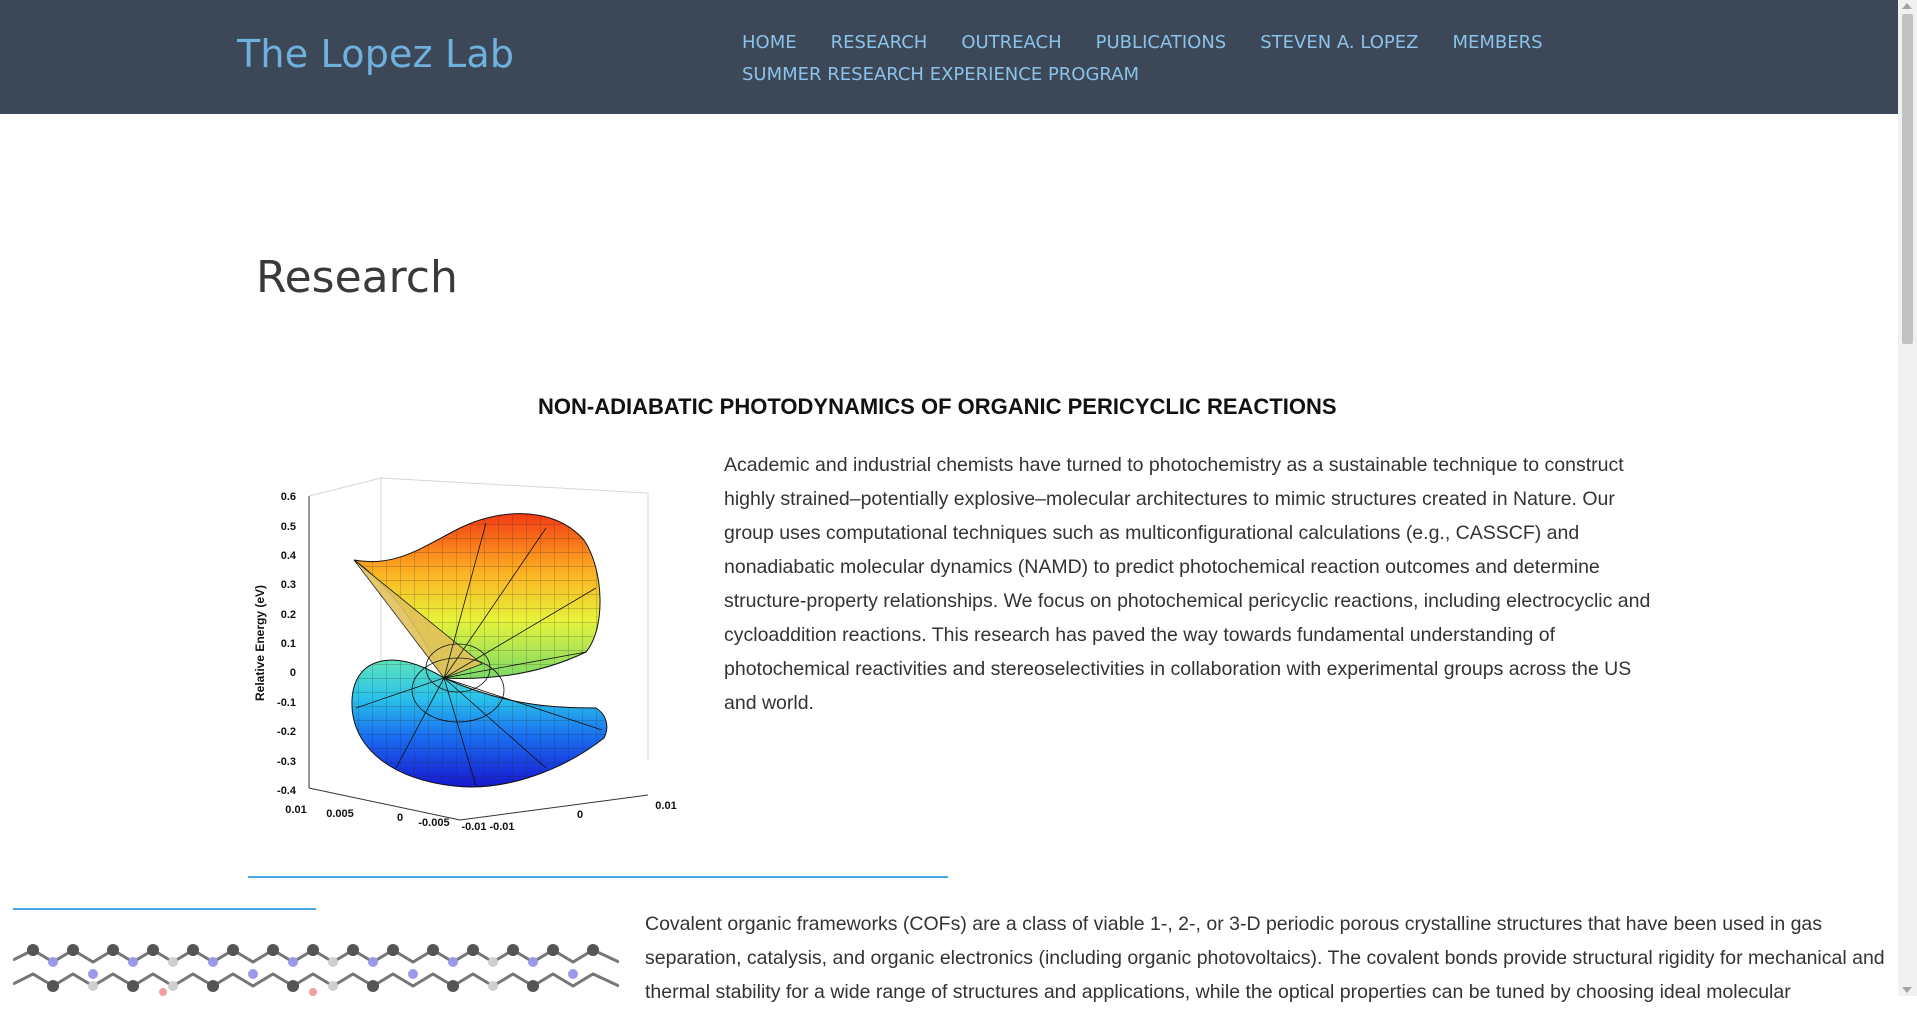  Describe the element at coordinates (1011, 42) in the screenshot. I see `nav-outreach-link: OUTREACH` at that location.